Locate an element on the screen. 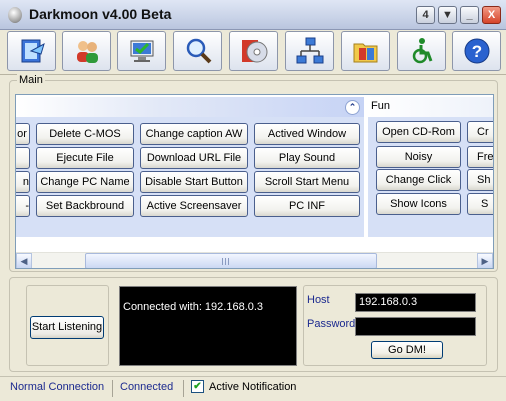 The height and width of the screenshot is (401, 506). connection-type-status: Normal Connection is located at coordinates (57, 387).